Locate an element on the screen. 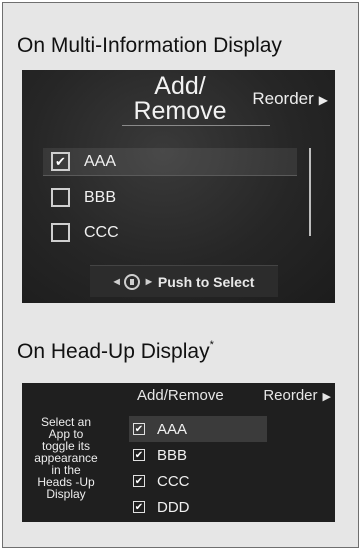  list-item: CCC is located at coordinates (170, 232).